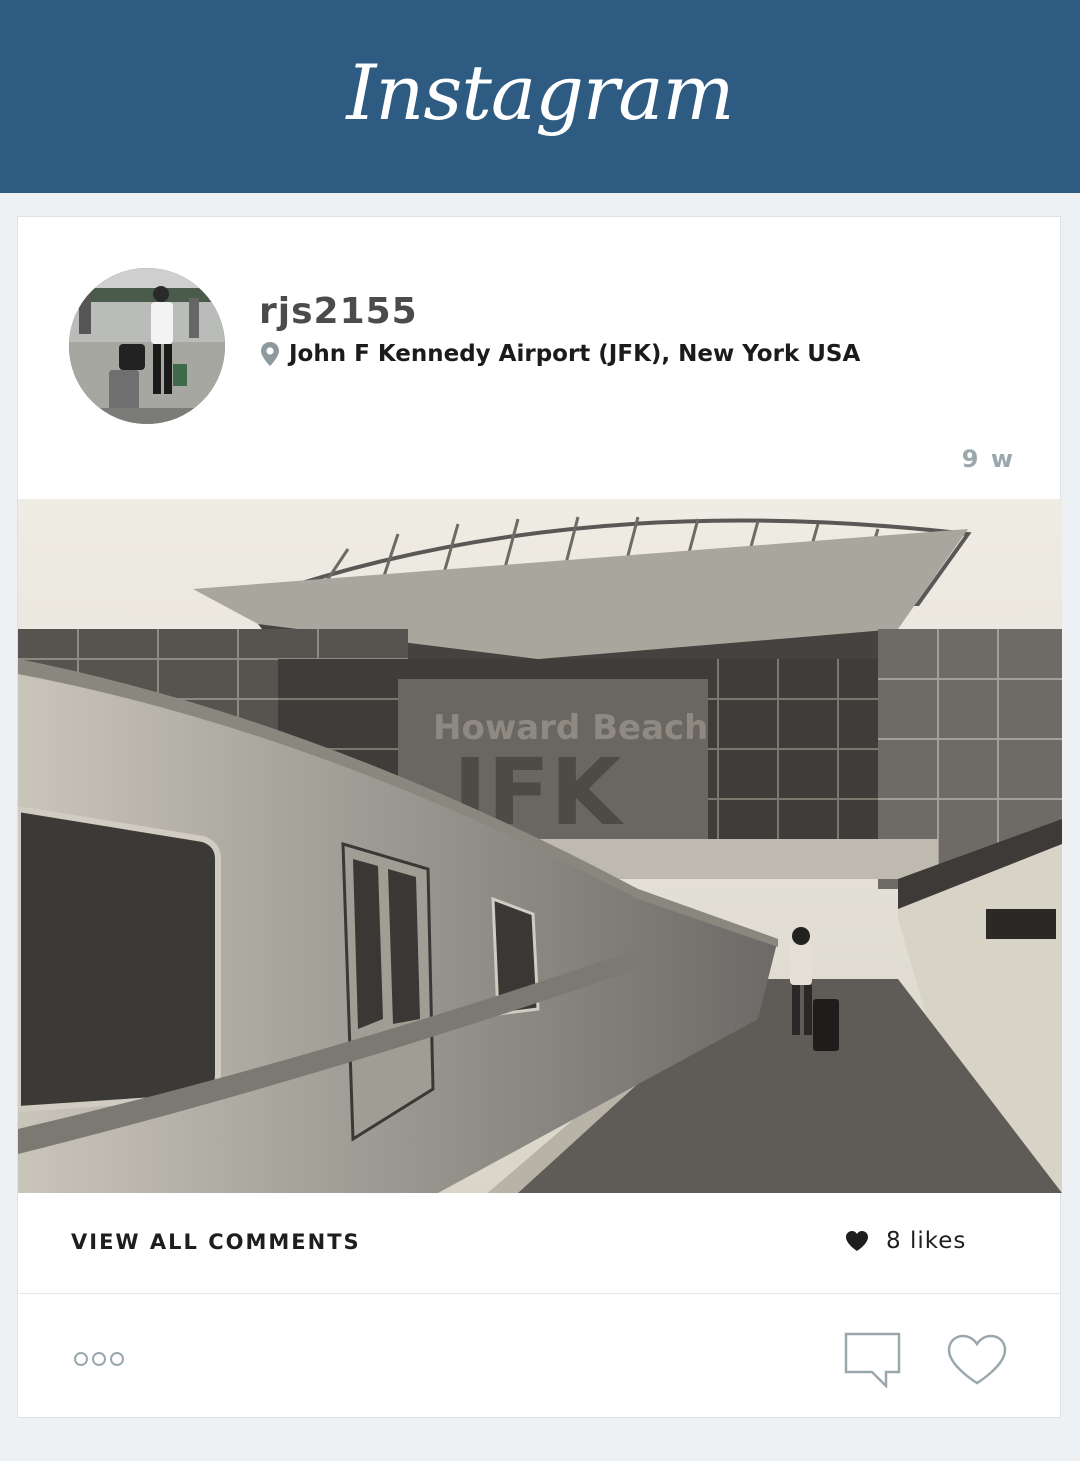  What do you see at coordinates (270, 354) in the screenshot?
I see `location-pin-icon` at bounding box center [270, 354].